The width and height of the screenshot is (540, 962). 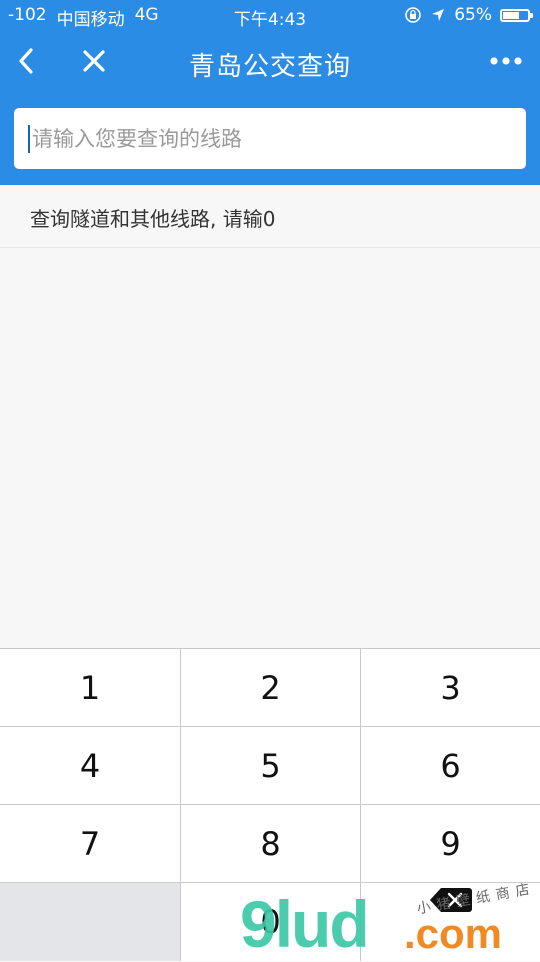 I want to click on hint-text: 查询隧道和其他线路, 请输0, so click(x=153, y=219).